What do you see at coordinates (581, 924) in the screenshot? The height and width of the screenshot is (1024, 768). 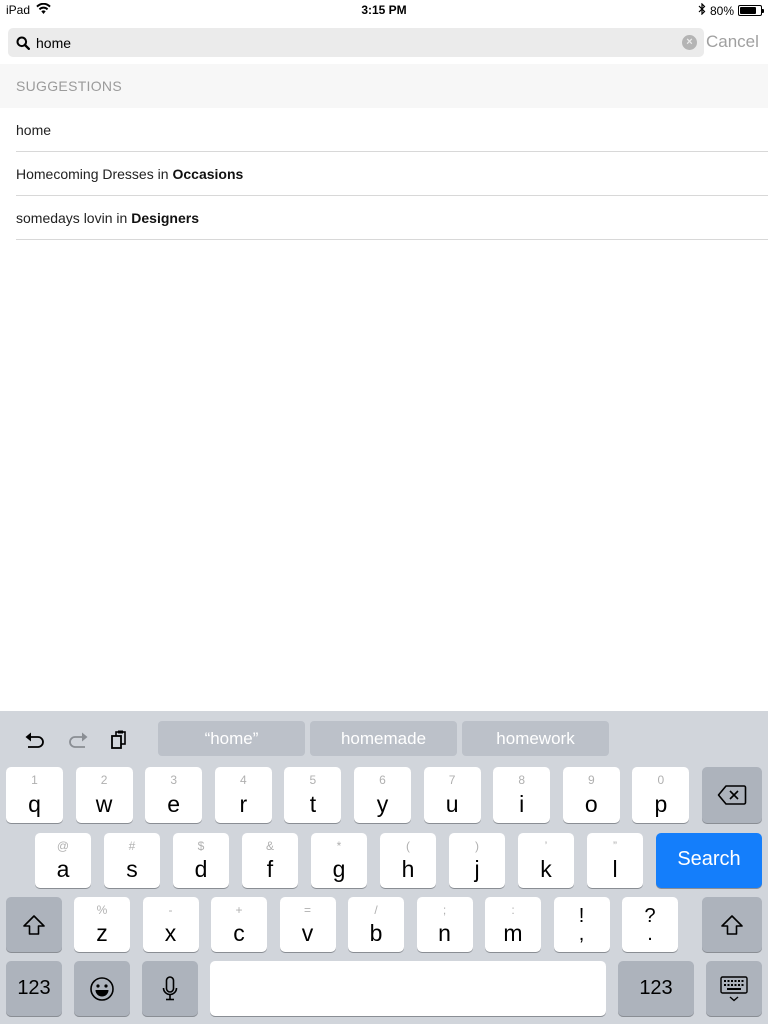 I see `key-comma: !,` at bounding box center [581, 924].